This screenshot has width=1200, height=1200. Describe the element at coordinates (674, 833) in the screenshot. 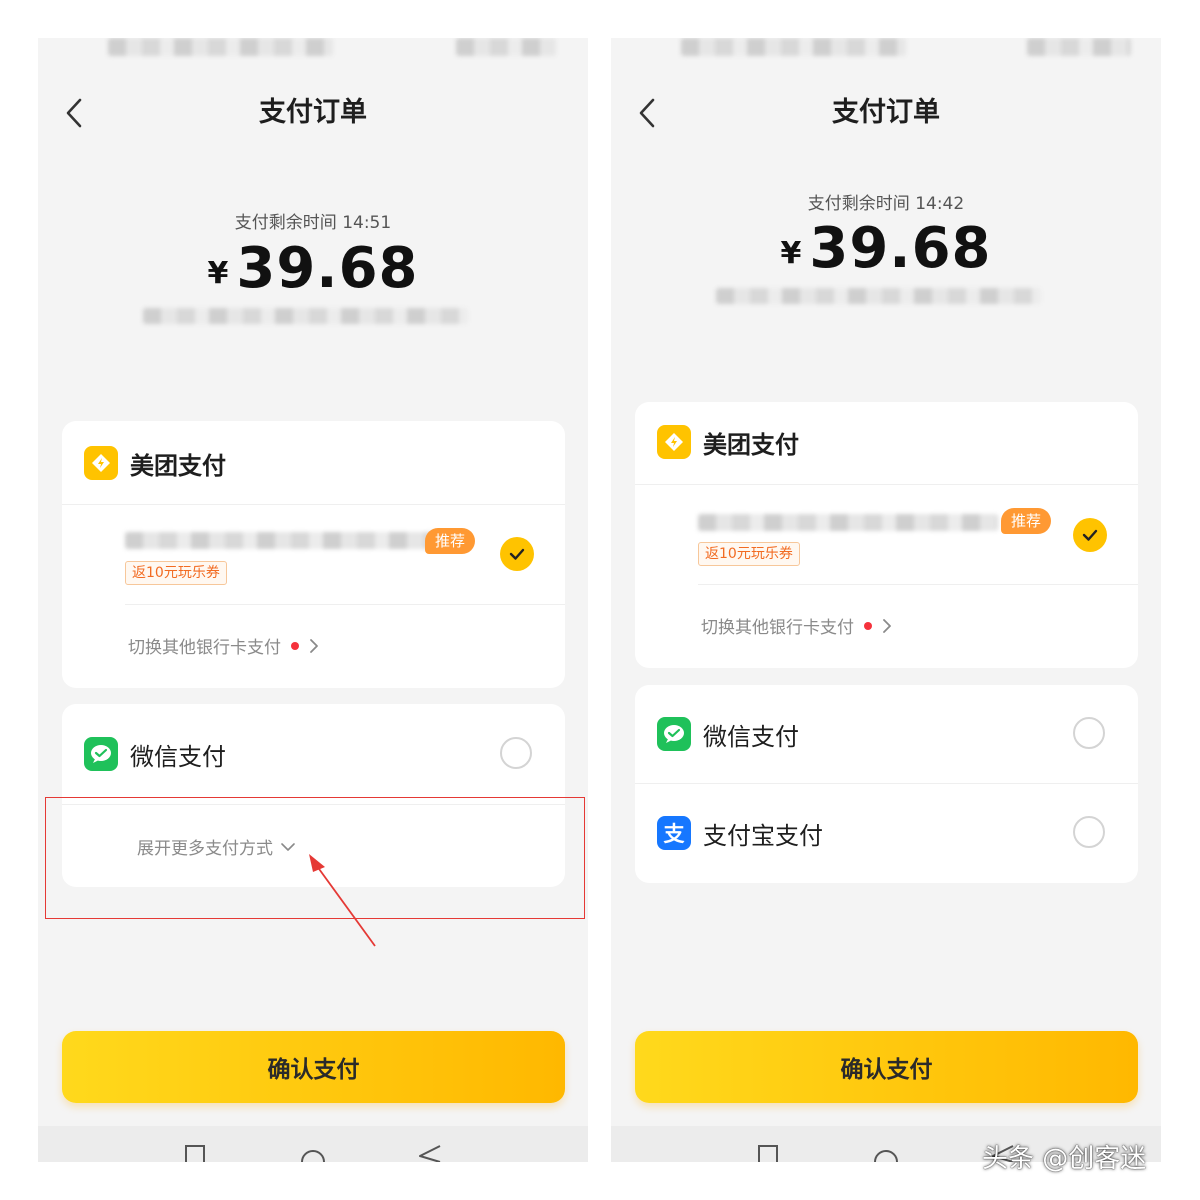

I see `alipay-icon: 支` at that location.